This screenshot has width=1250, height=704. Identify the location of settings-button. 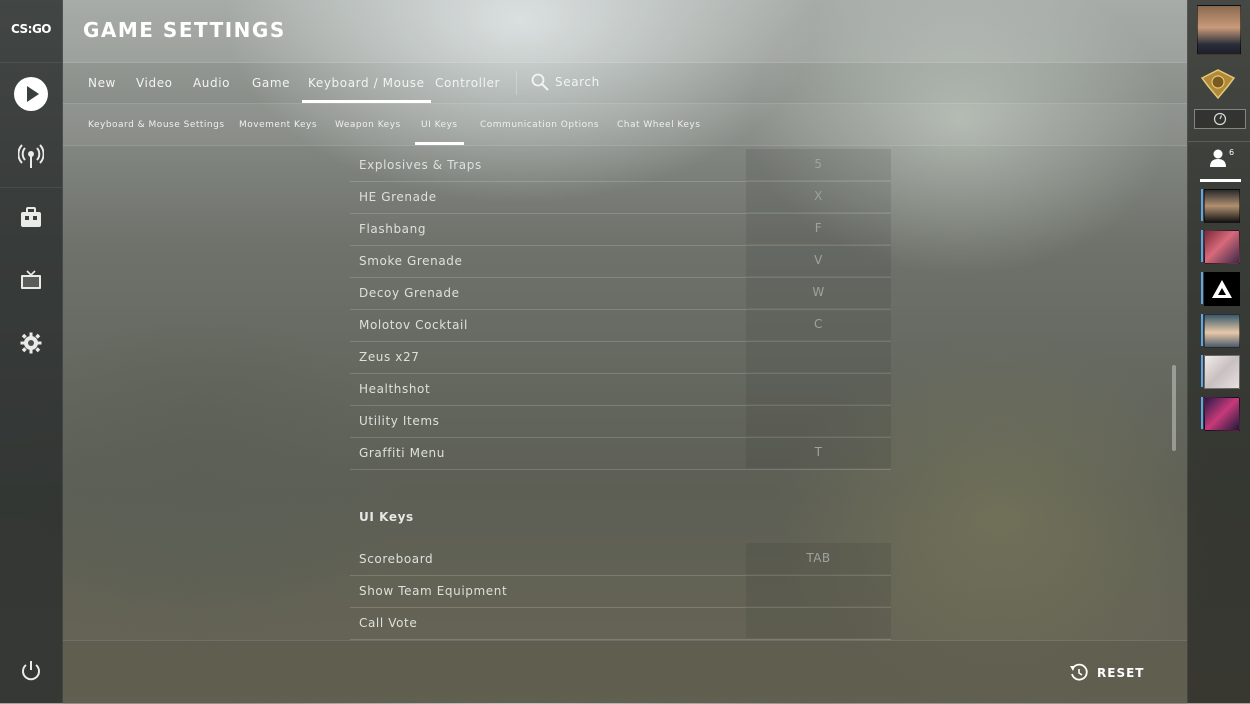
(31, 343).